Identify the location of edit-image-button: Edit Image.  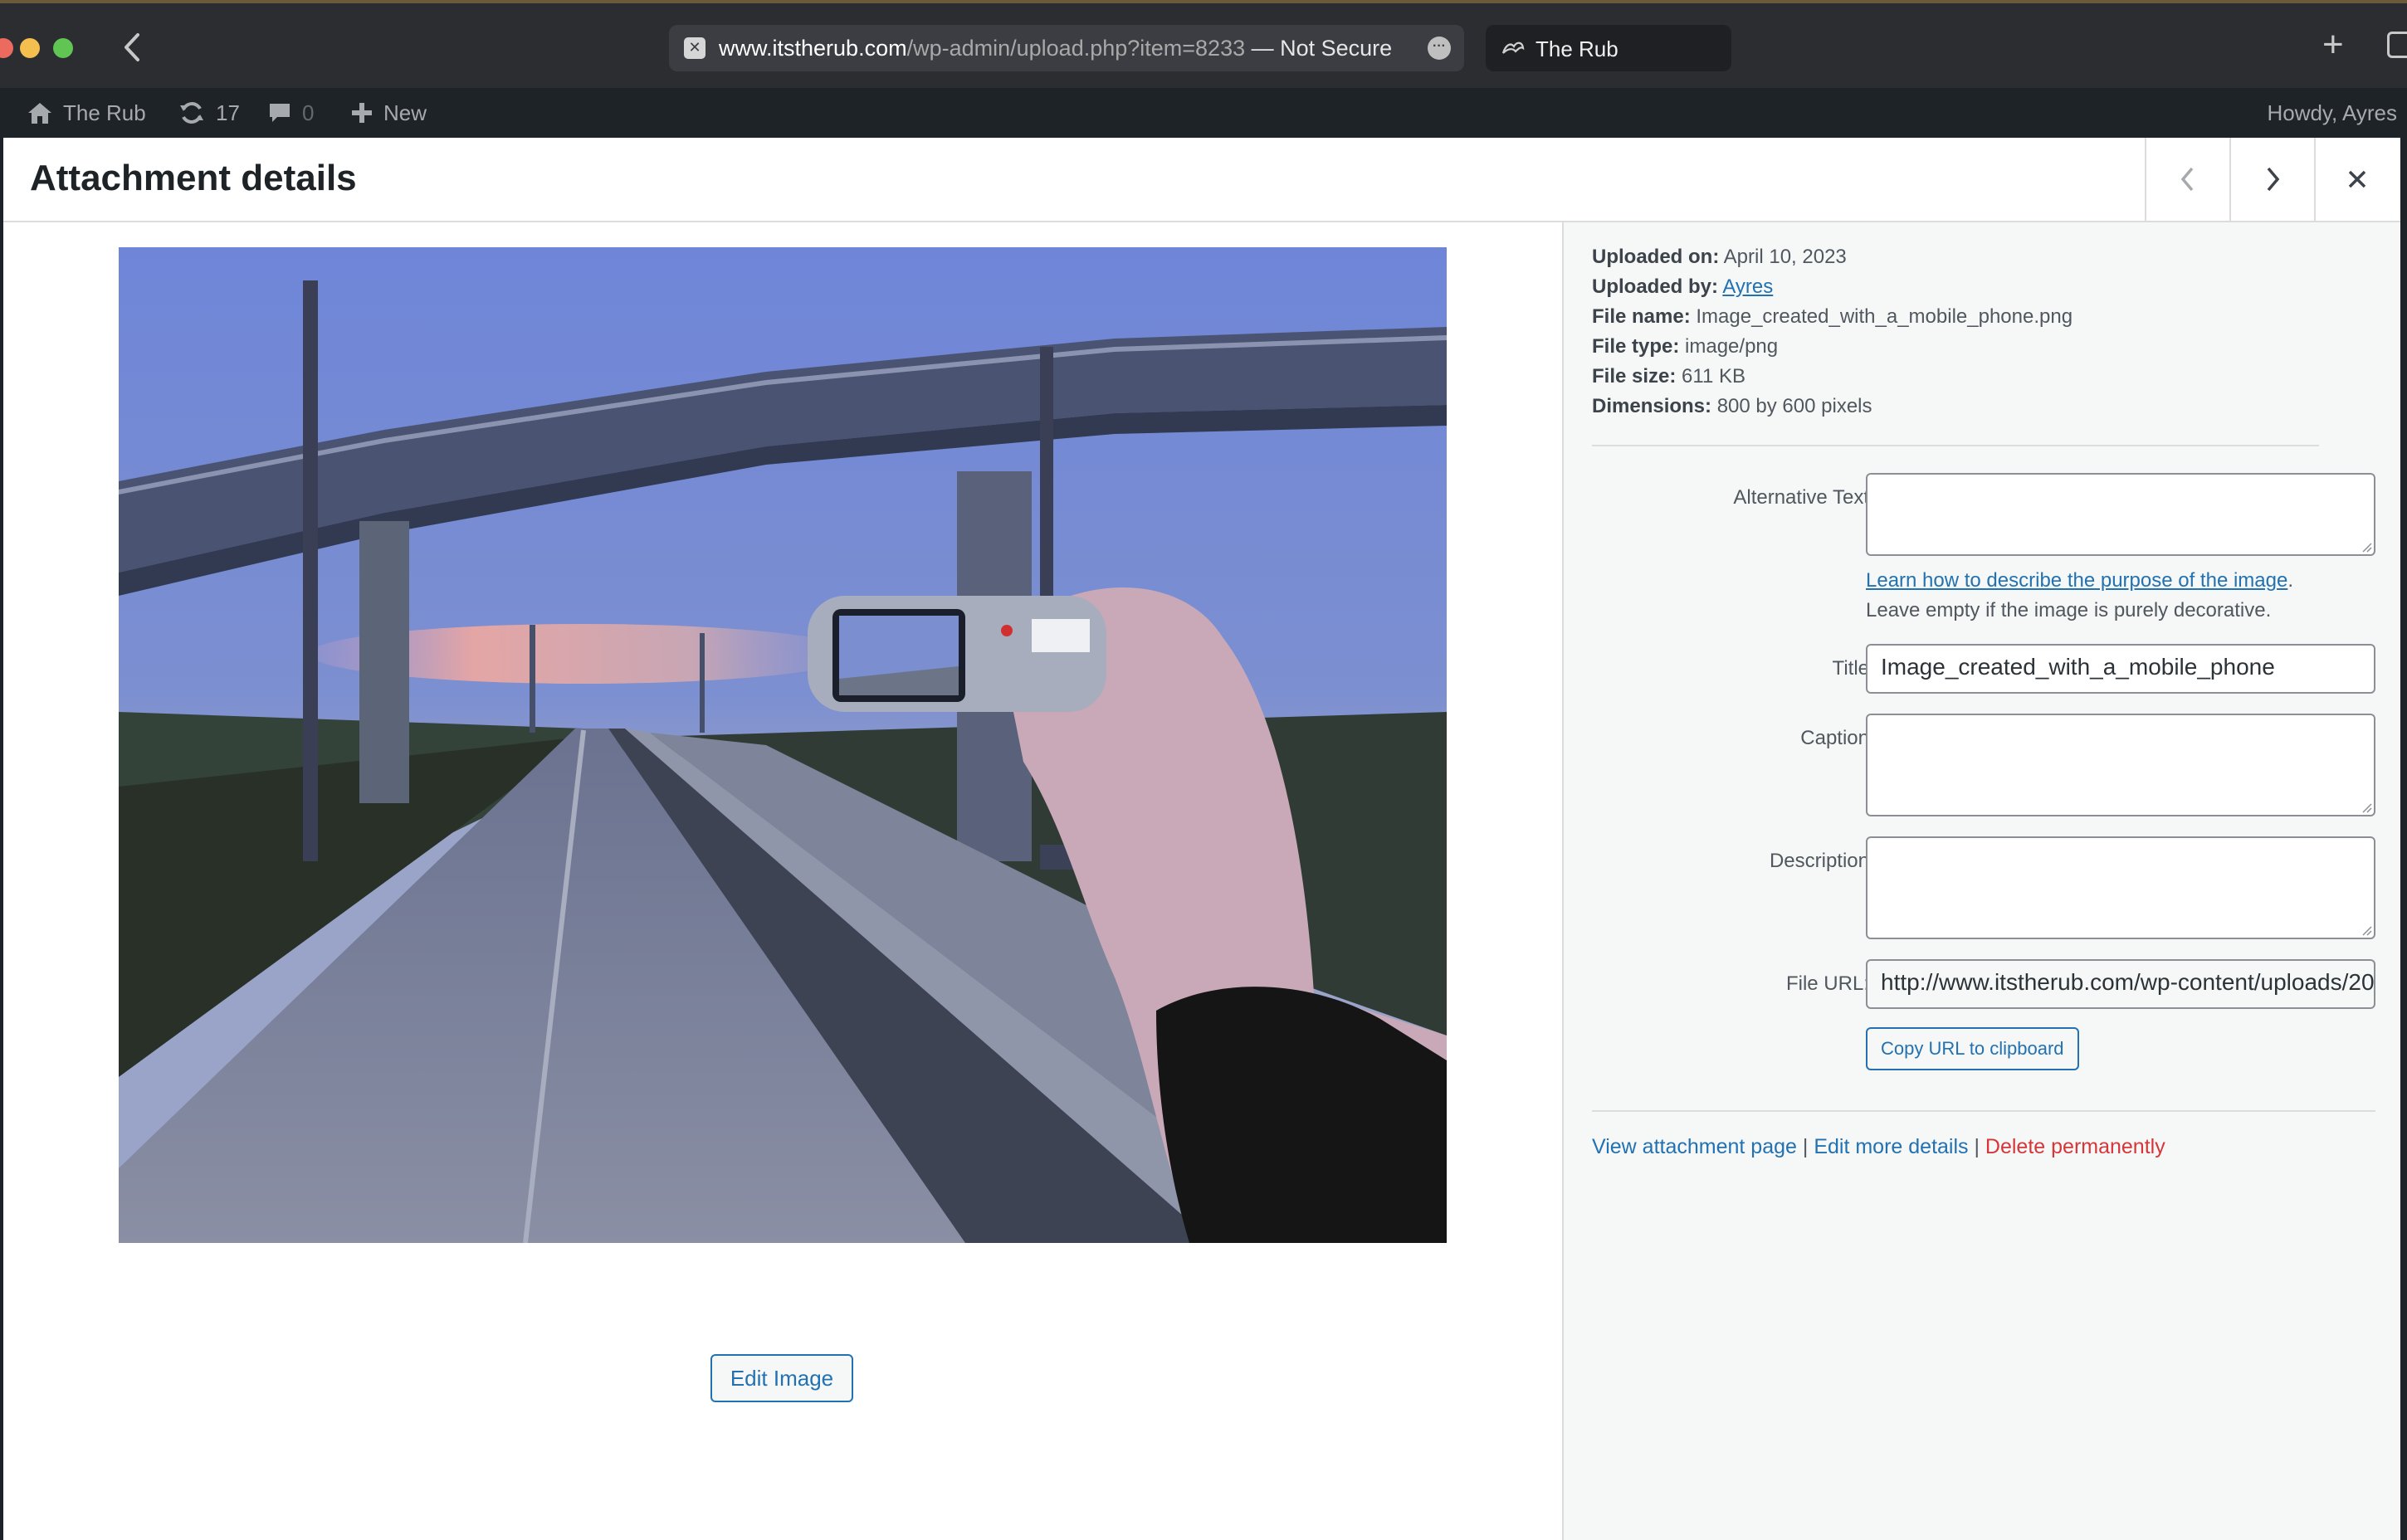
(781, 1378).